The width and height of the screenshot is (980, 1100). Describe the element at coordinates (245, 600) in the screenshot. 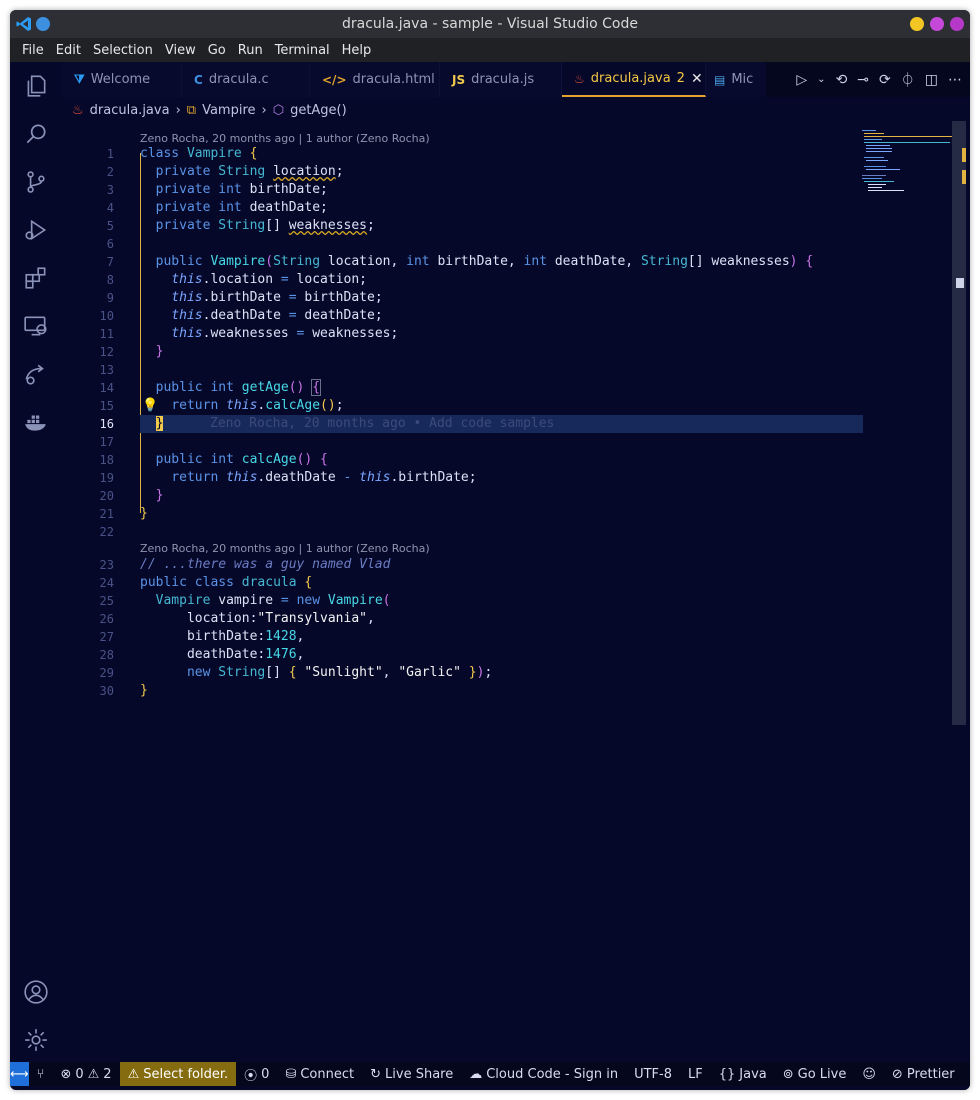

I see `code-line: 25 Vampire vampire = new Vampire(` at that location.